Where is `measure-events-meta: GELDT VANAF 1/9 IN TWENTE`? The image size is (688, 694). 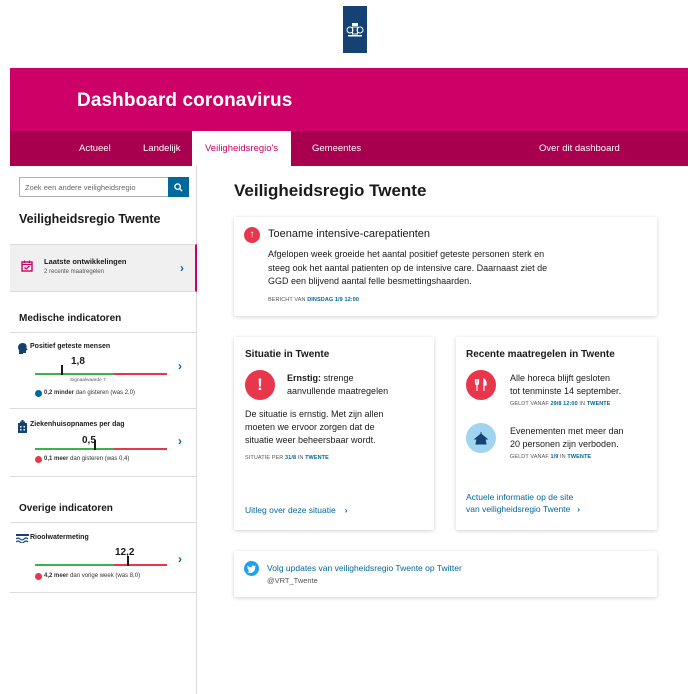 measure-events-meta: GELDT VANAF 1/9 IN TWENTE is located at coordinates (551, 457).